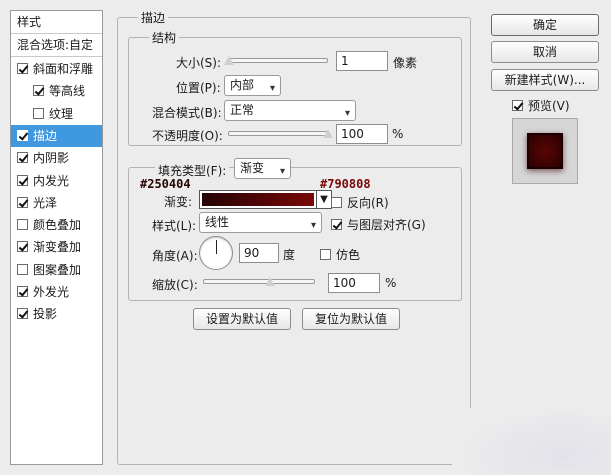  I want to click on effect-item: 外发光, so click(56, 292).